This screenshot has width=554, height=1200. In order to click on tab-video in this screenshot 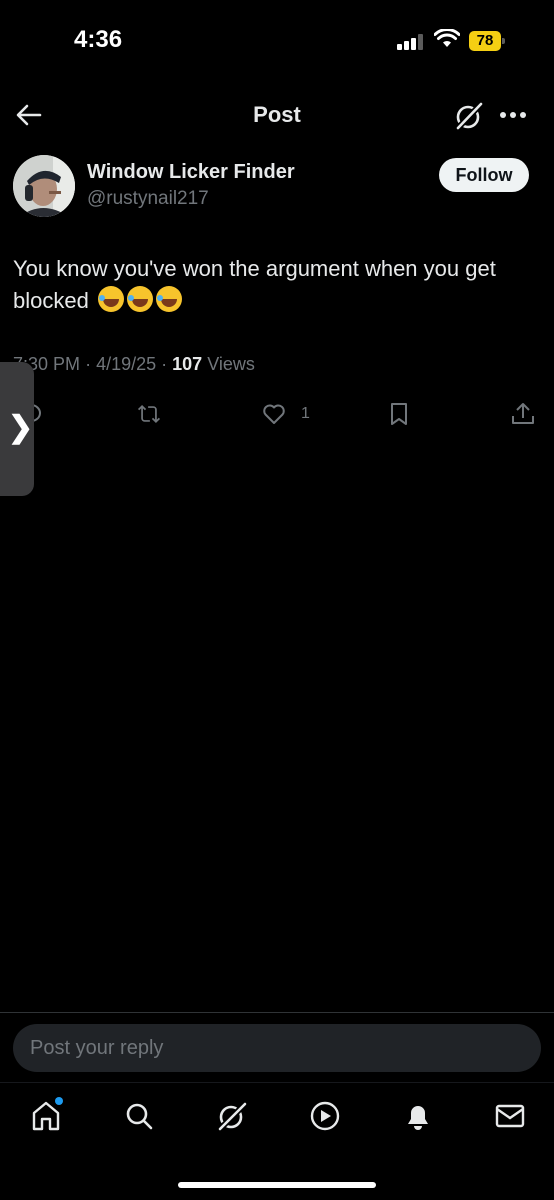, I will do `click(325, 1116)`.